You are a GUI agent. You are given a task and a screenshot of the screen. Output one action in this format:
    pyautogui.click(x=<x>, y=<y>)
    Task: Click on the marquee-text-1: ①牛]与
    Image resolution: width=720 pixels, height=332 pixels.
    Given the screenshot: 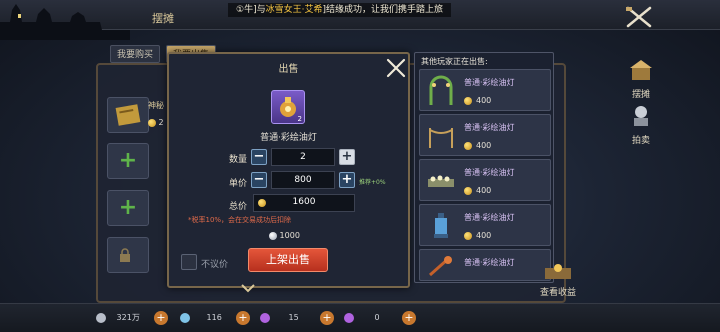 What is the action you would take?
    pyautogui.click(x=251, y=10)
    